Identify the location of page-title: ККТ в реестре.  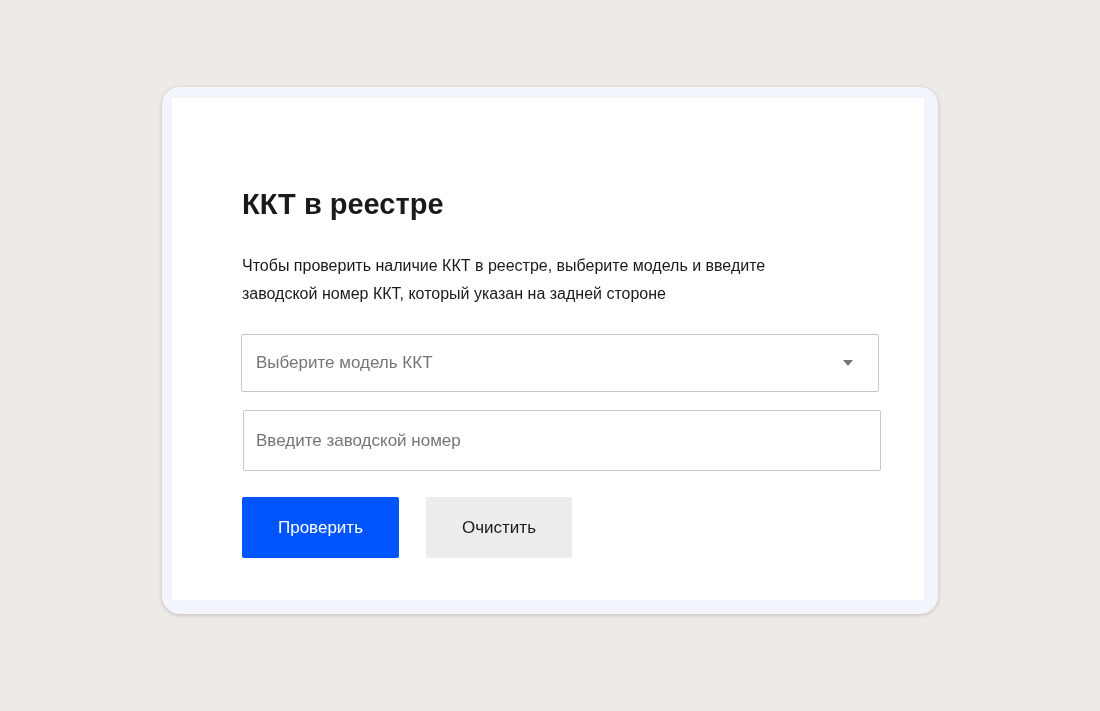
(343, 204).